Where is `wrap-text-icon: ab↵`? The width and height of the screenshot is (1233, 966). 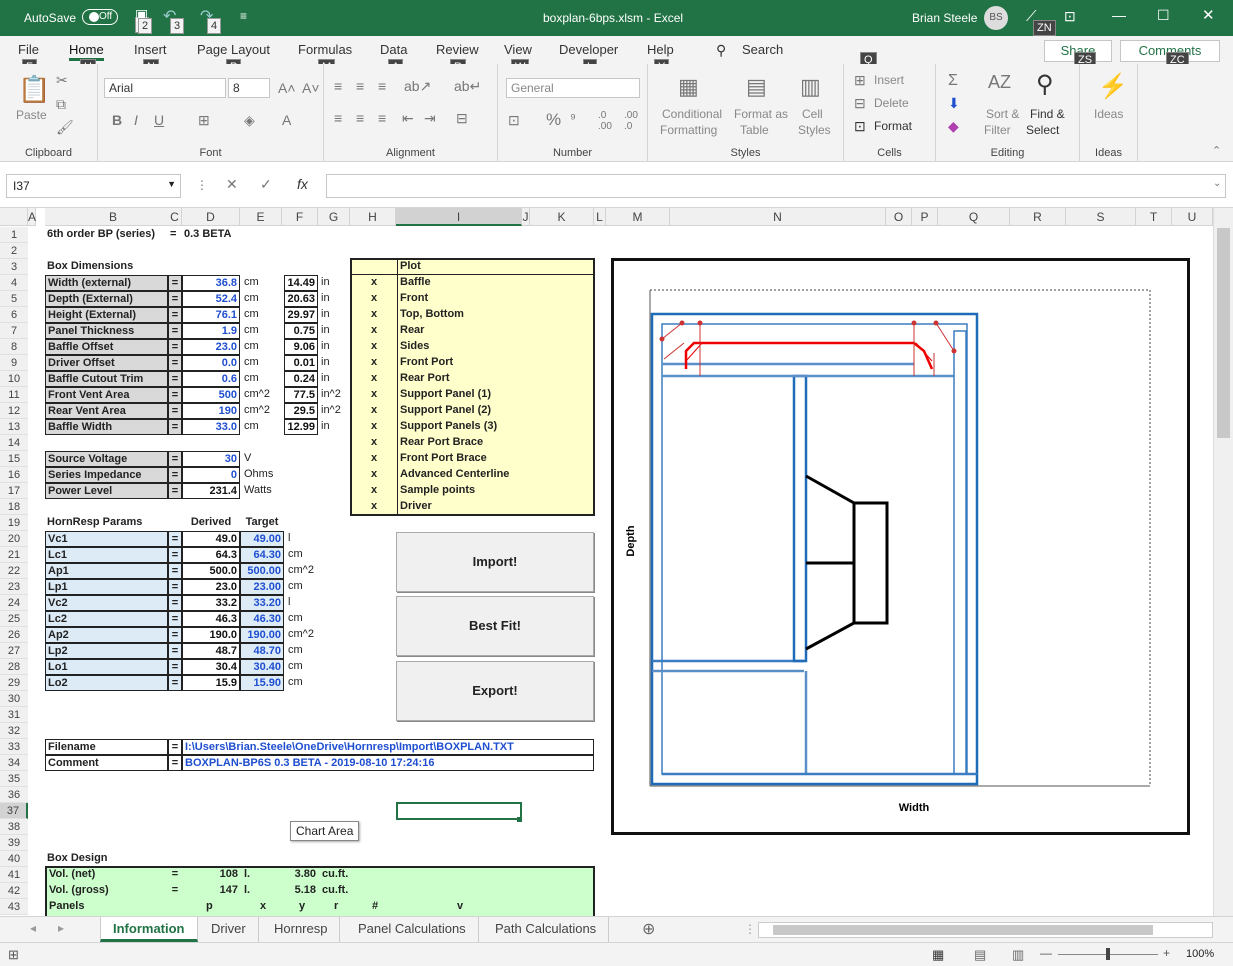
wrap-text-icon: ab↵ is located at coordinates (467, 86).